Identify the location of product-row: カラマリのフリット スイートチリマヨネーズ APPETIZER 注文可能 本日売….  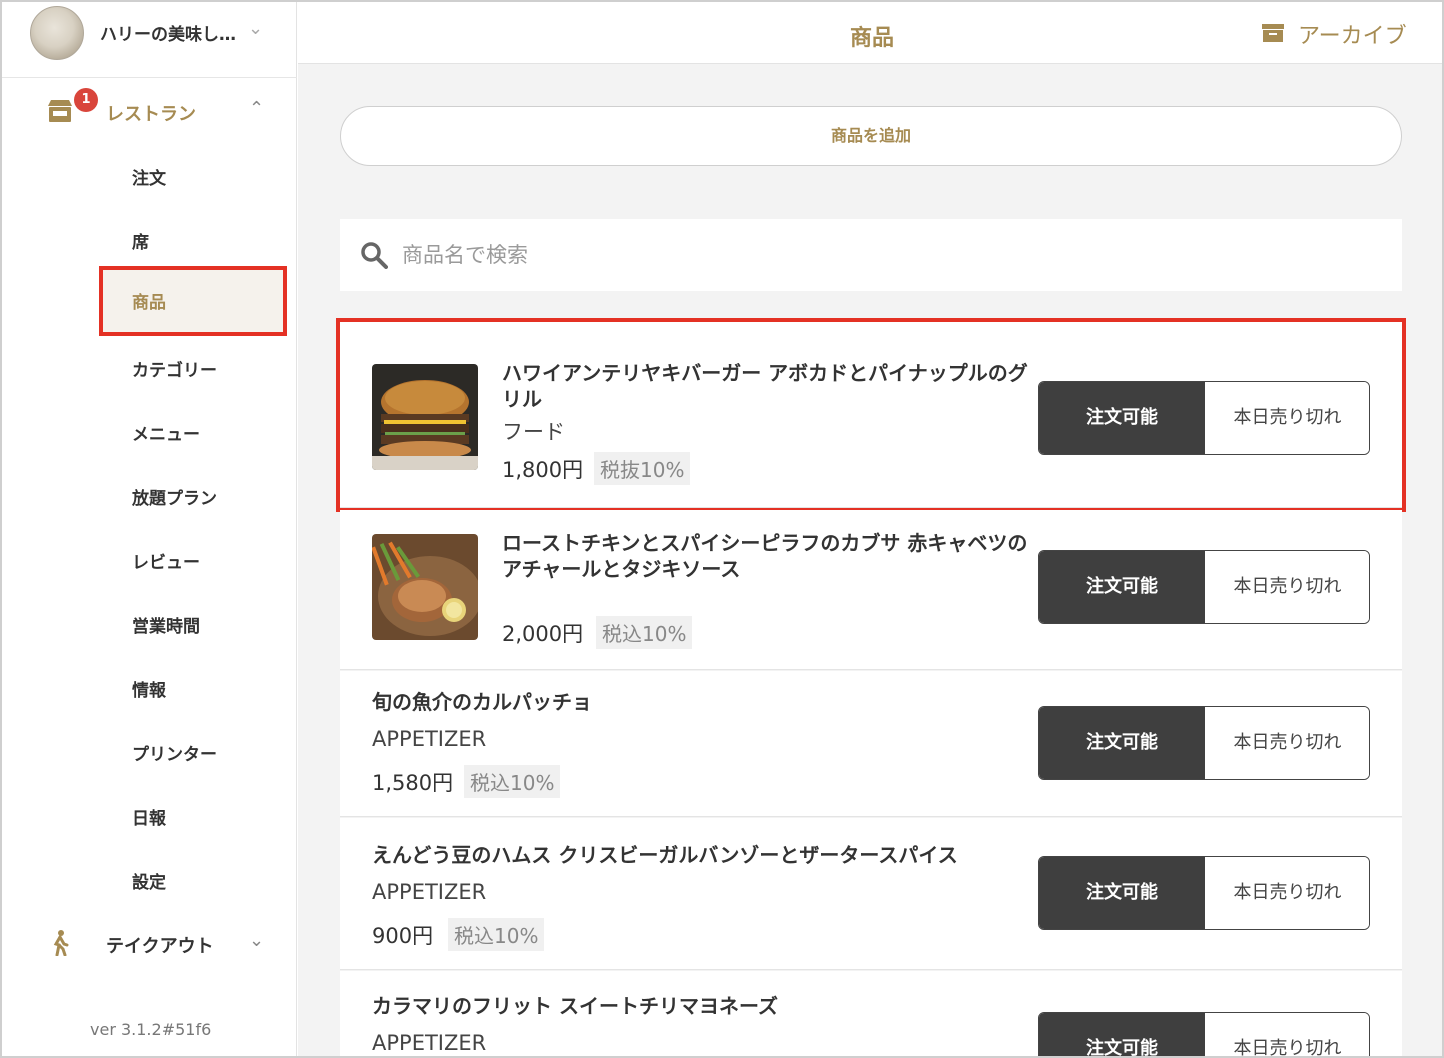
(871, 1013).